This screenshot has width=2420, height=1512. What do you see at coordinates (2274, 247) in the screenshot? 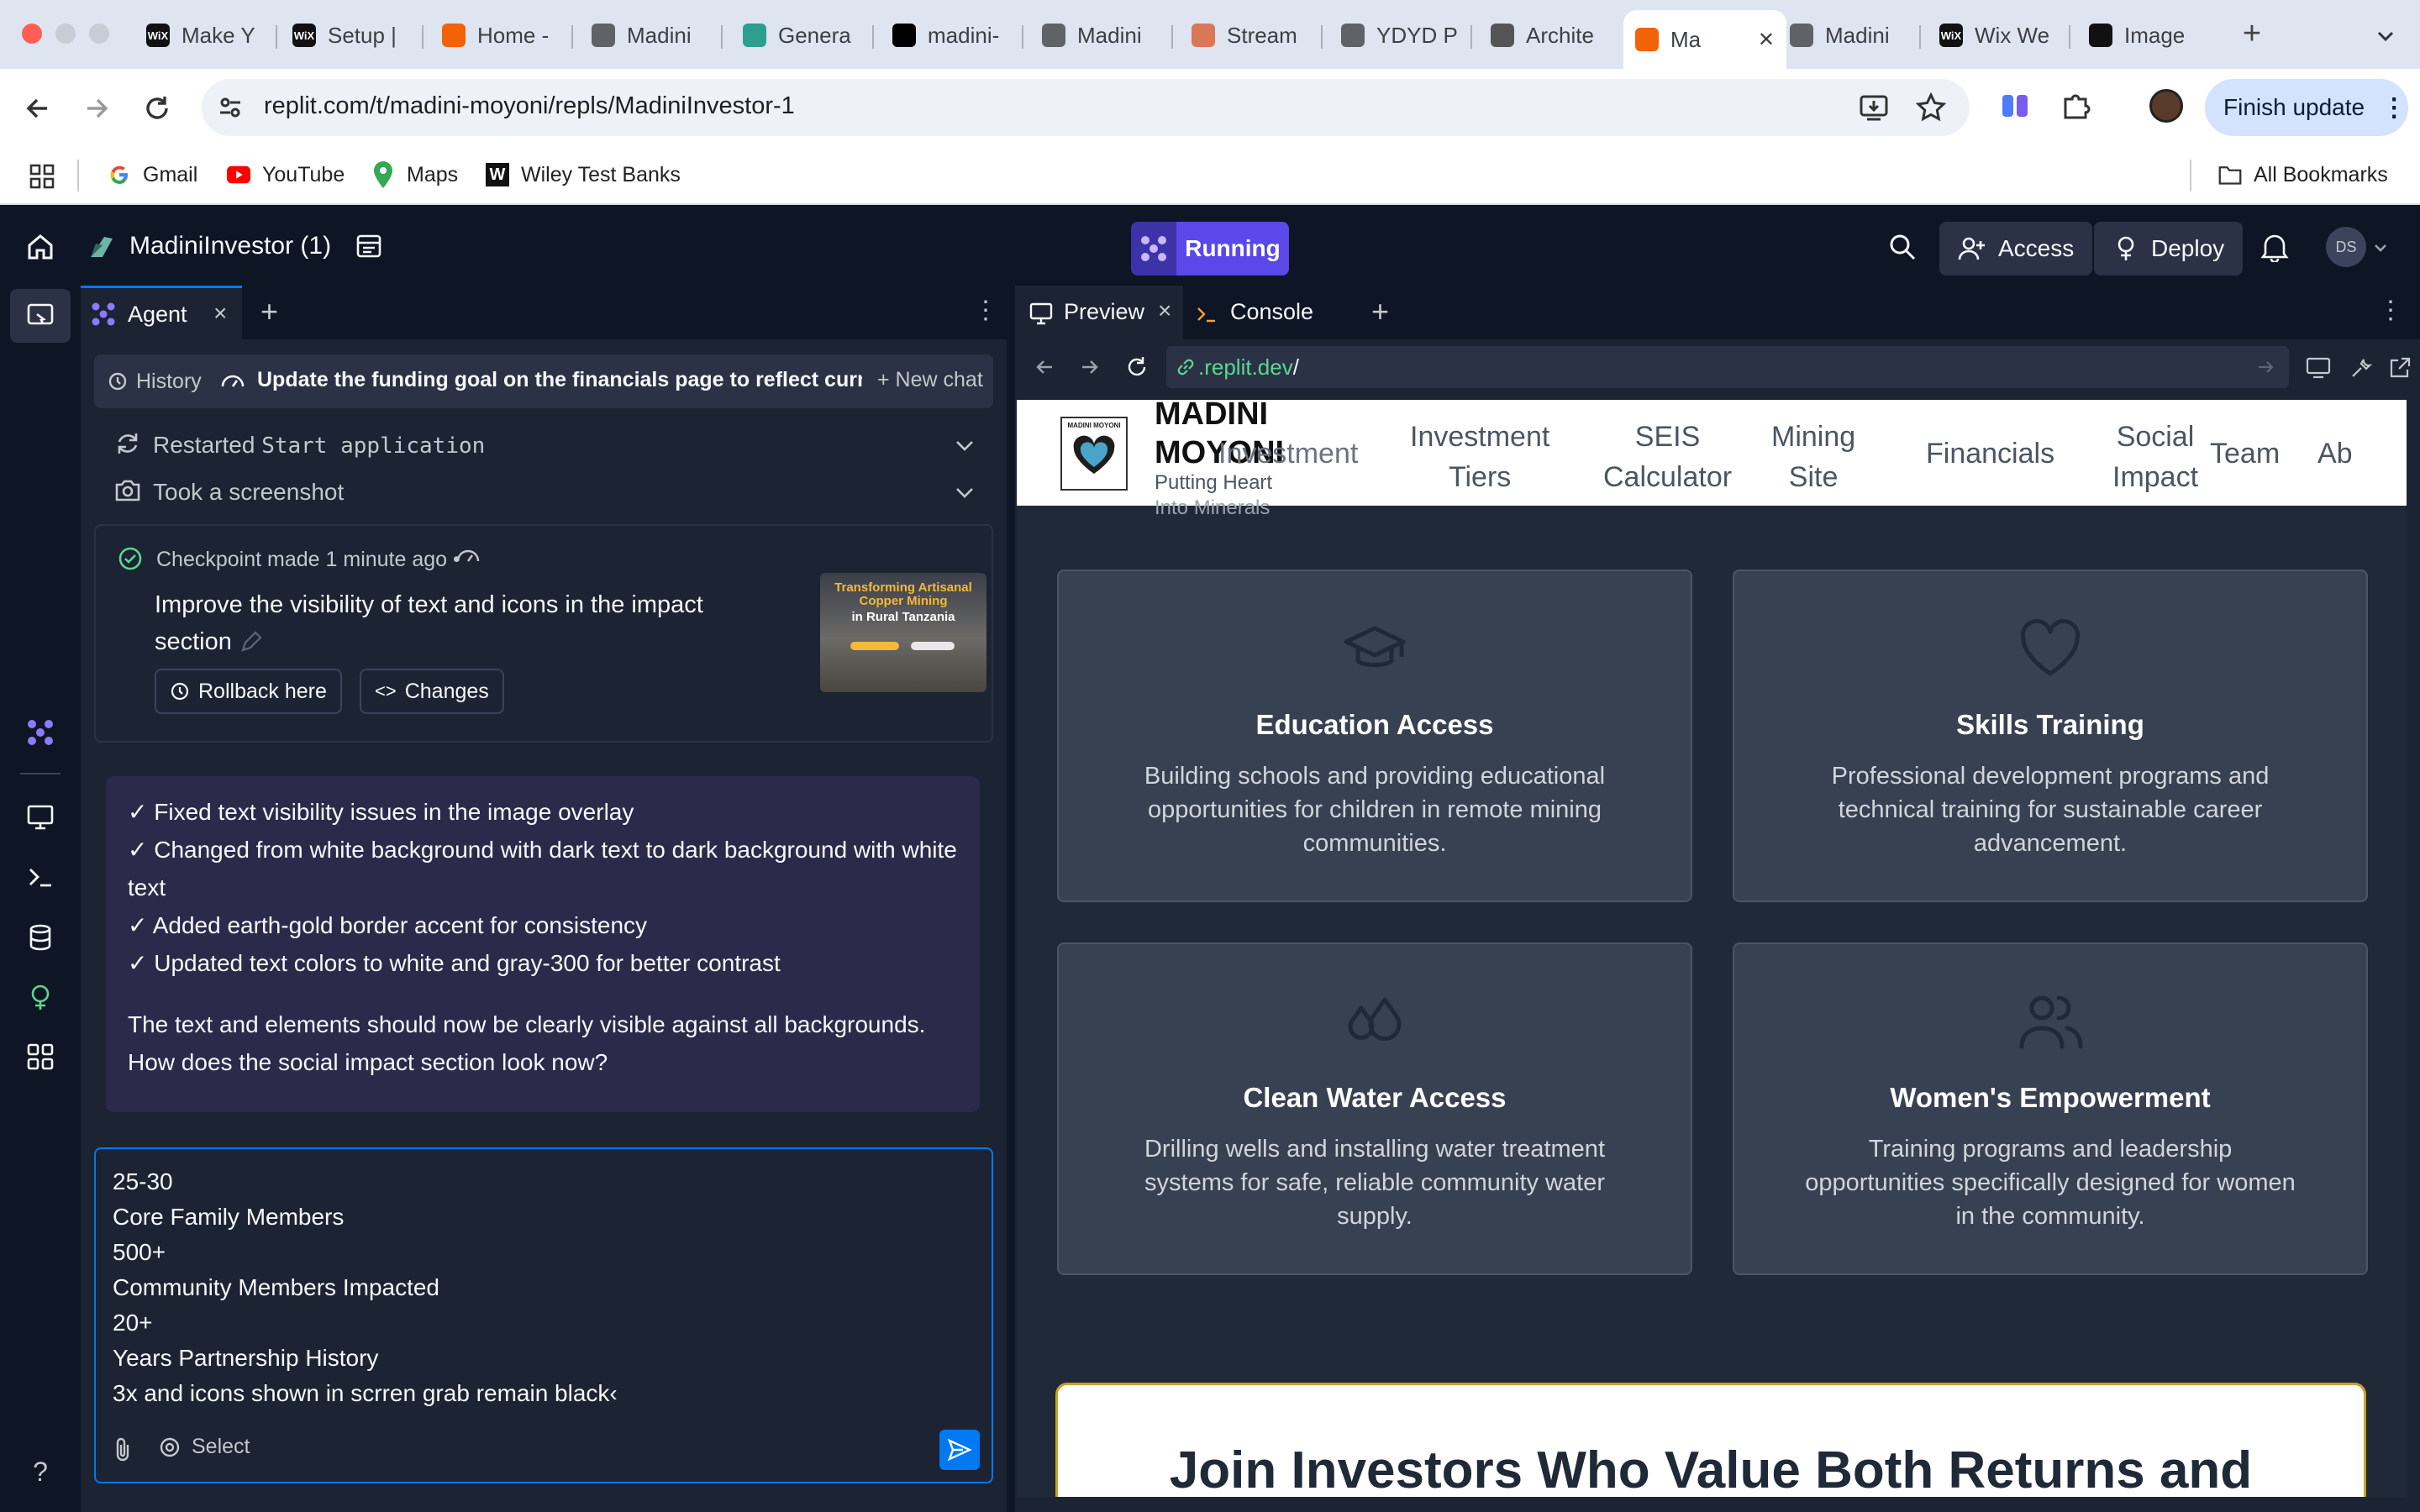
I see `notifications-bell-icon` at bounding box center [2274, 247].